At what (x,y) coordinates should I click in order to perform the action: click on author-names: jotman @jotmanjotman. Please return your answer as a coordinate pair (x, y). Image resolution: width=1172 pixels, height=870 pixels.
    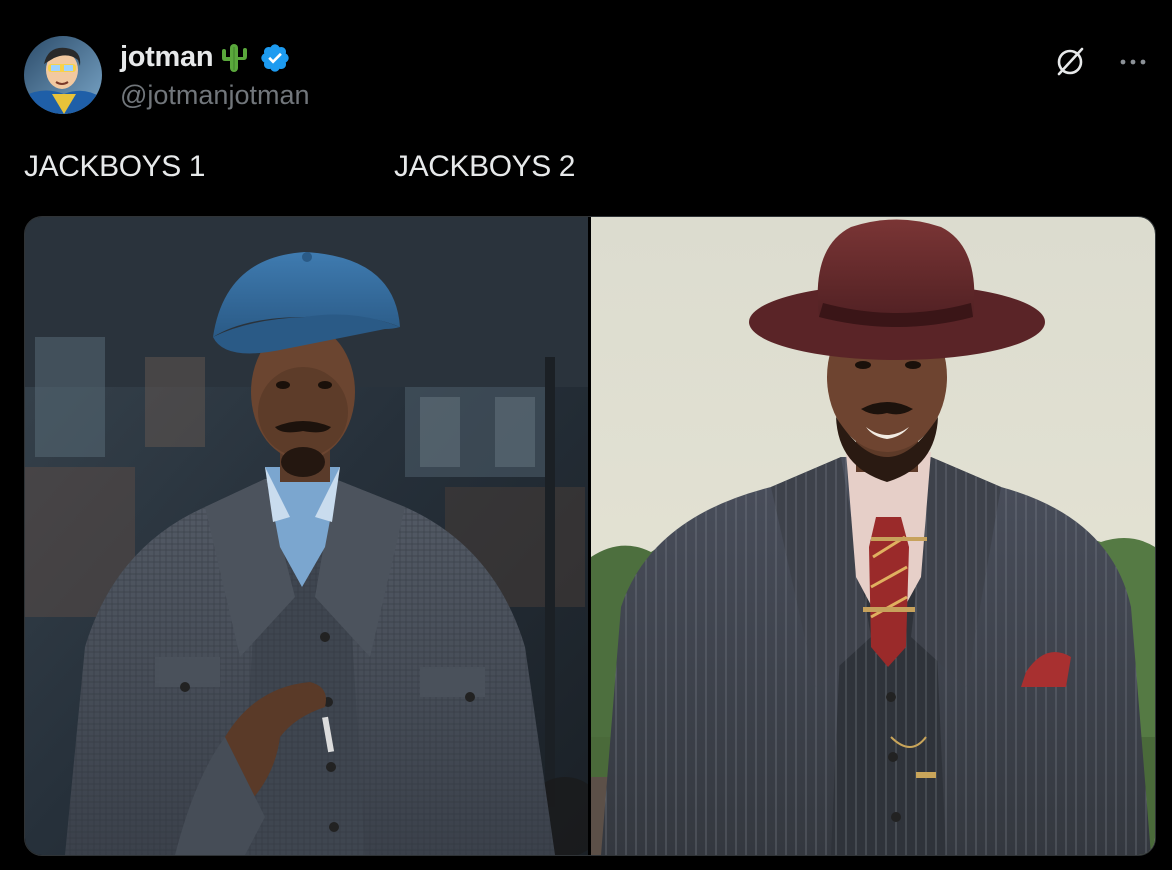
    Looking at the image, I should click on (215, 75).